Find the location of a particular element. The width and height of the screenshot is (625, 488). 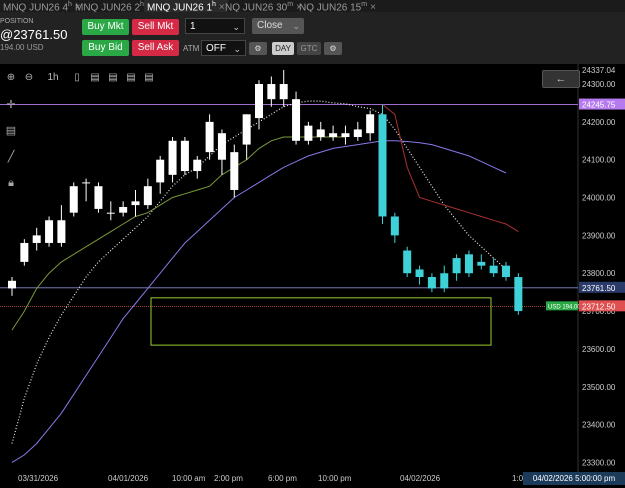

pnl-label: USD 194.00 is located at coordinates (564, 307).